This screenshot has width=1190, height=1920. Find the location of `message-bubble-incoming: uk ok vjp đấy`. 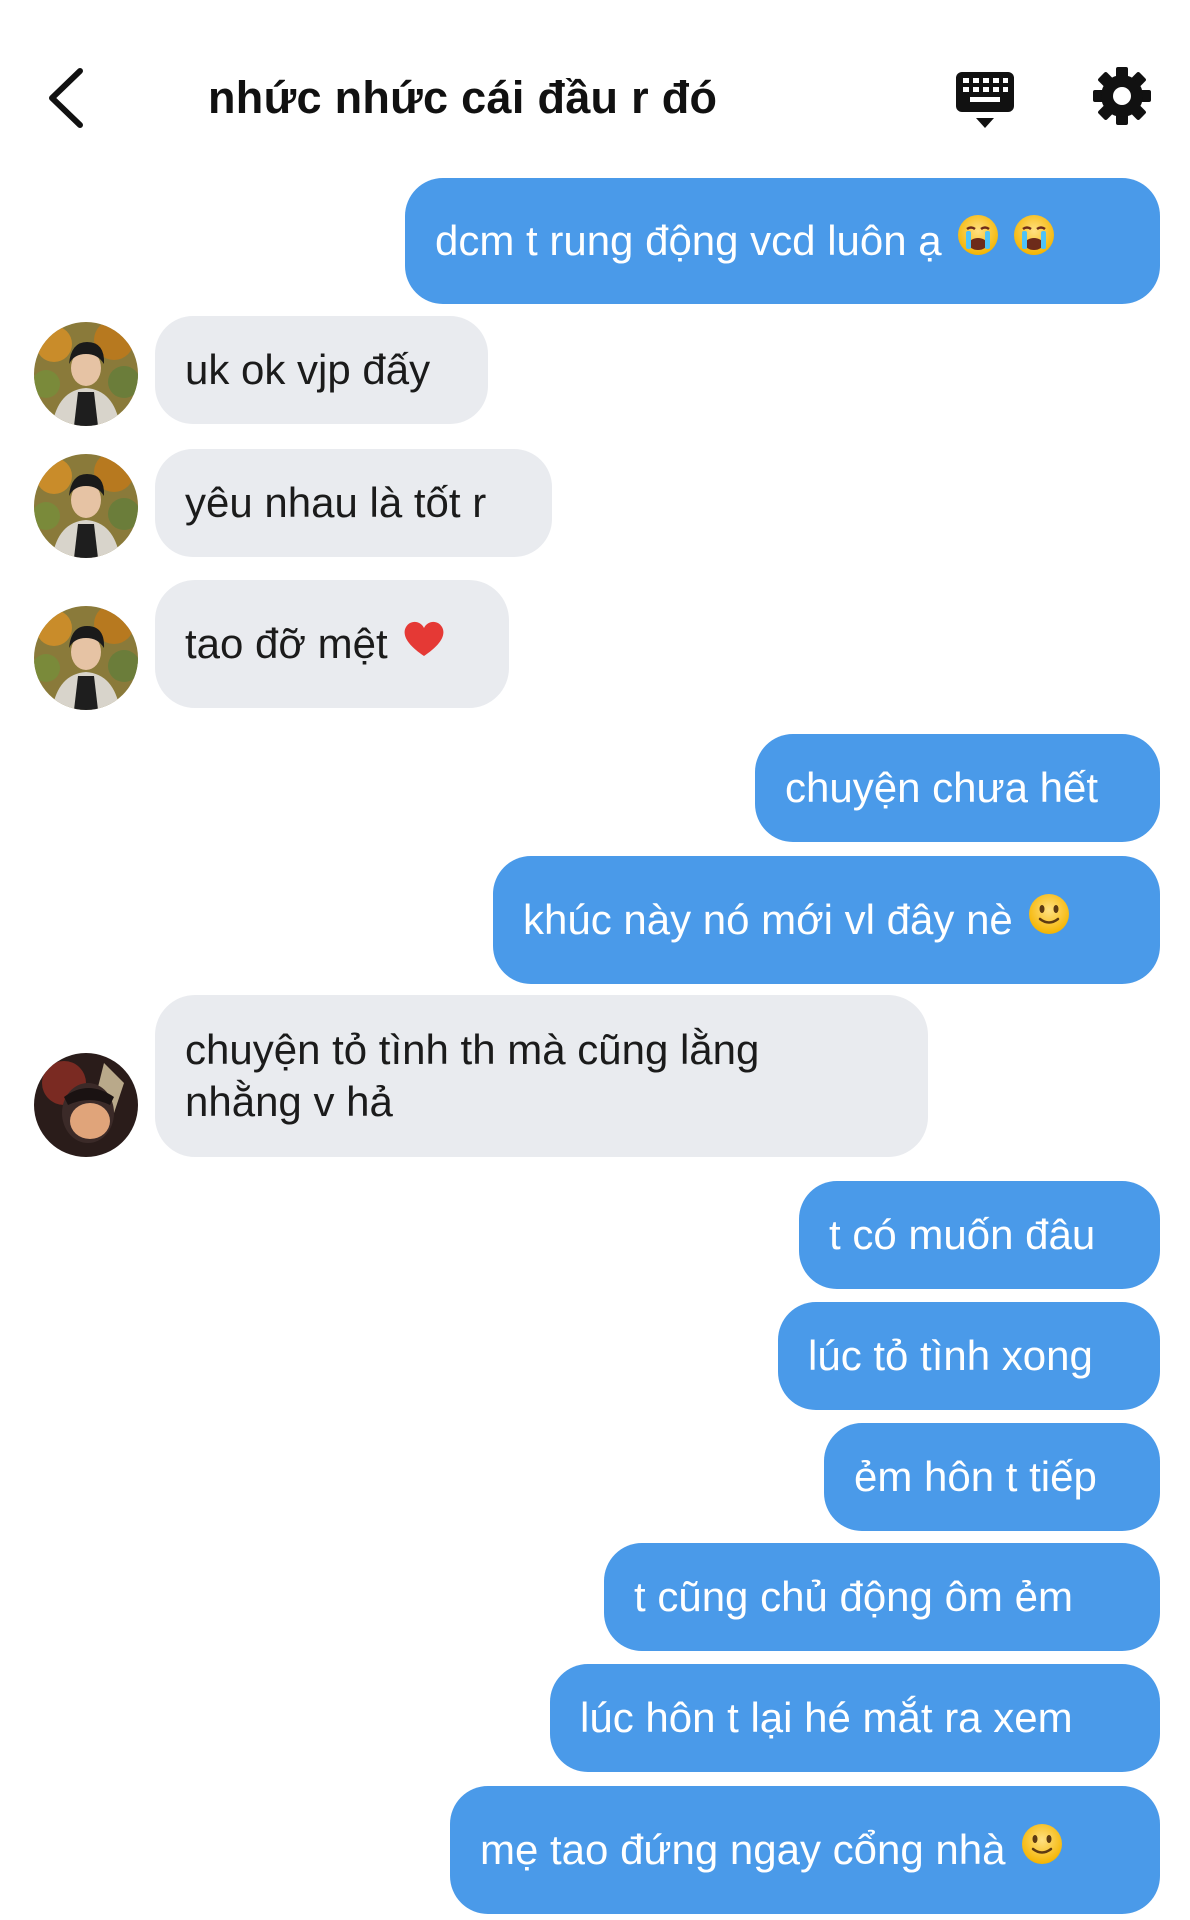

message-bubble-incoming: uk ok vjp đấy is located at coordinates (321, 370).